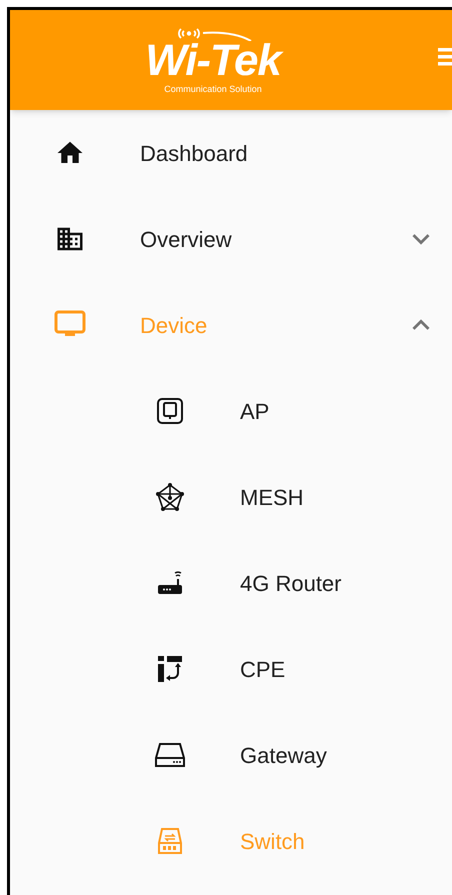 Image resolution: width=452 pixels, height=895 pixels. Describe the element at coordinates (170, 669) in the screenshot. I see `cpe-icon` at that location.